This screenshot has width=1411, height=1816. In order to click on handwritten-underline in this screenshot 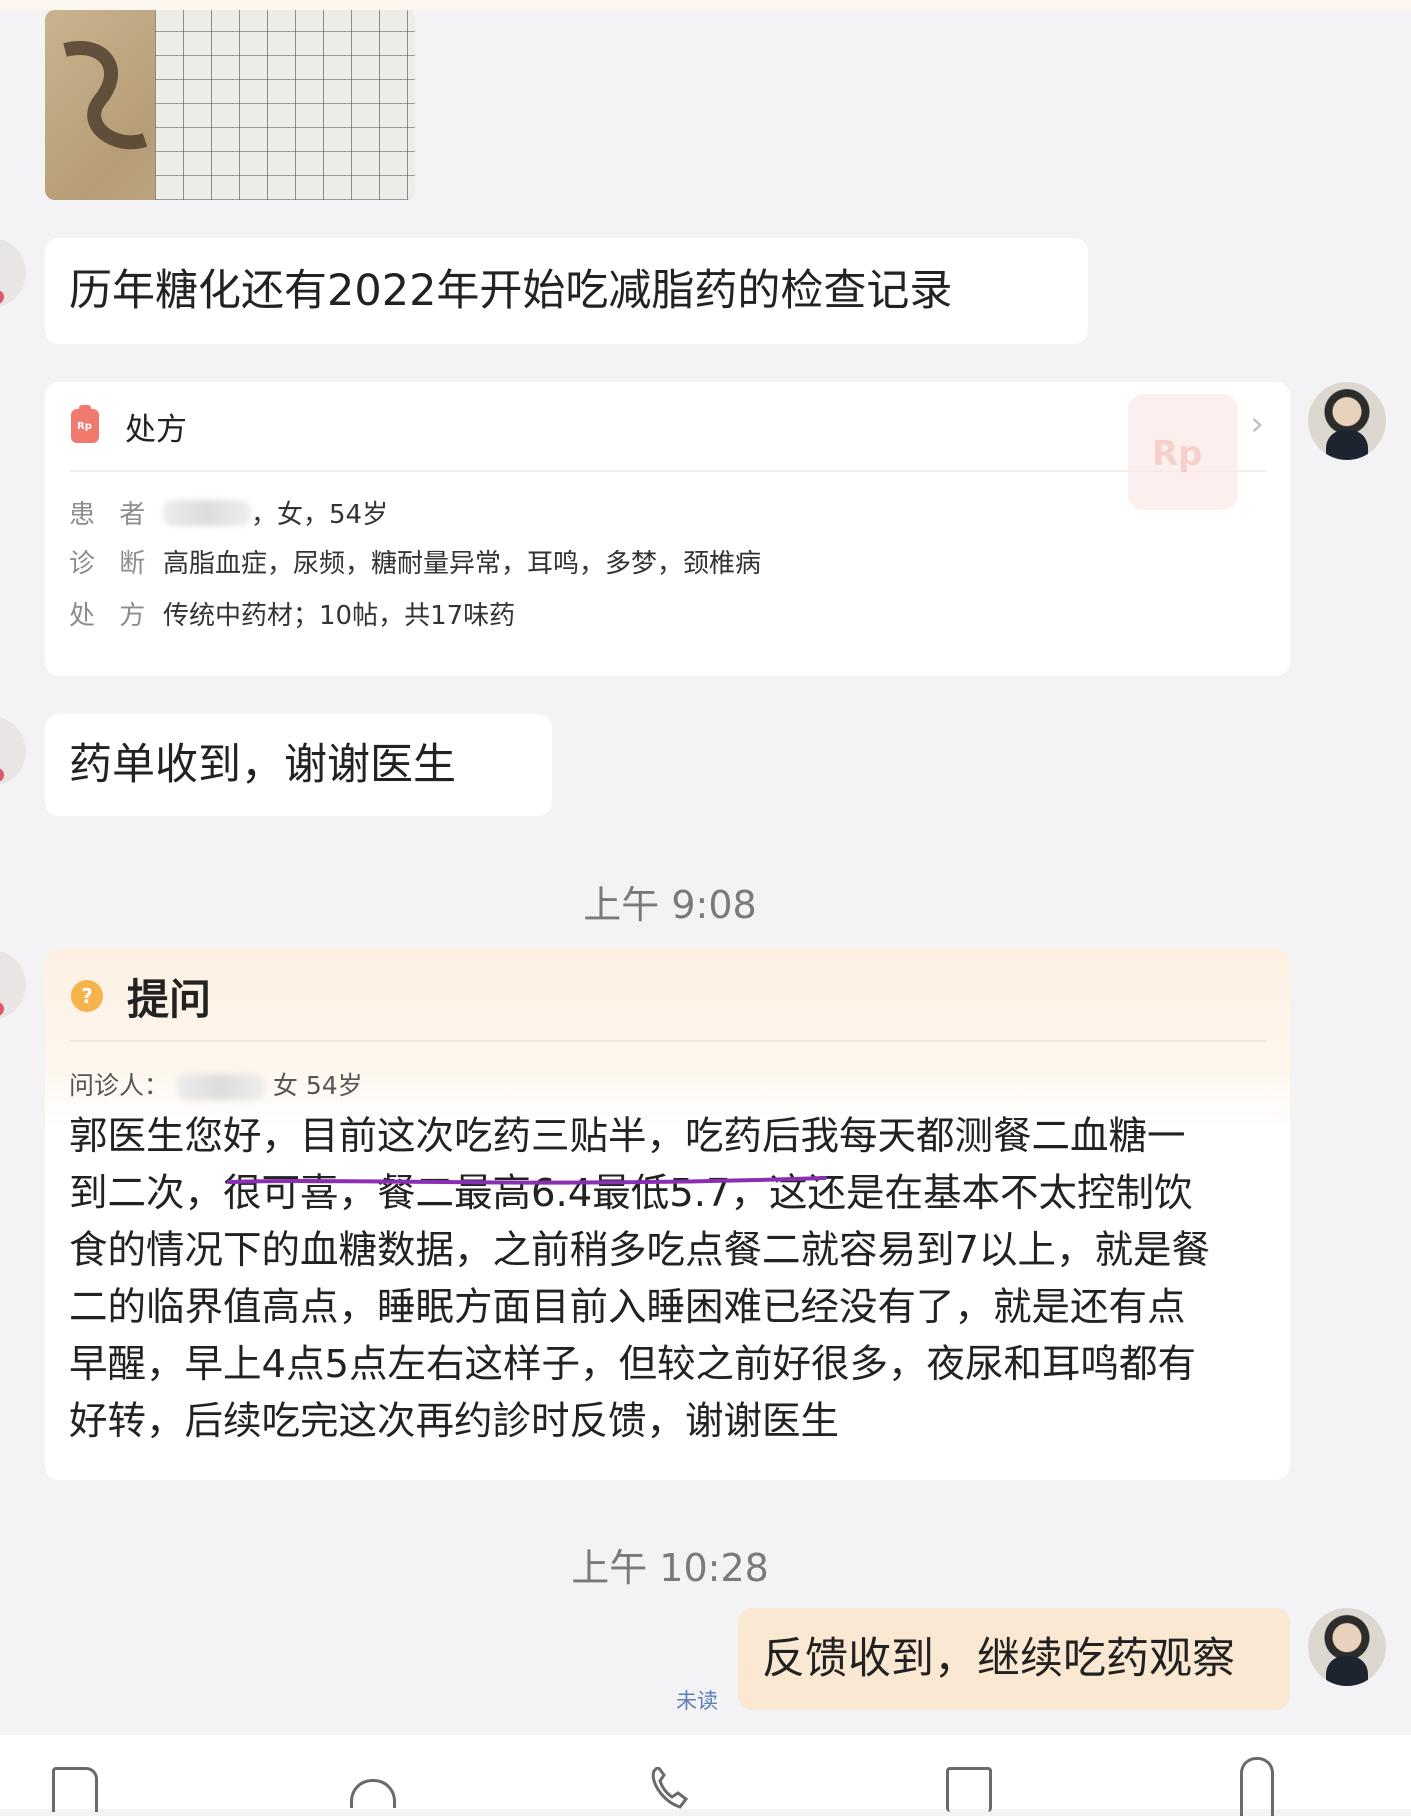, I will do `click(527, 1180)`.